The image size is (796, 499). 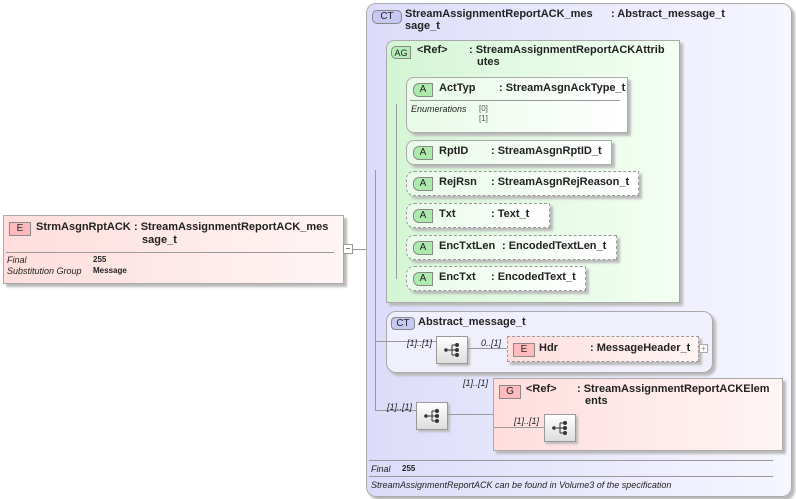 I want to click on attribute-name: EncTxt, so click(x=457, y=277).